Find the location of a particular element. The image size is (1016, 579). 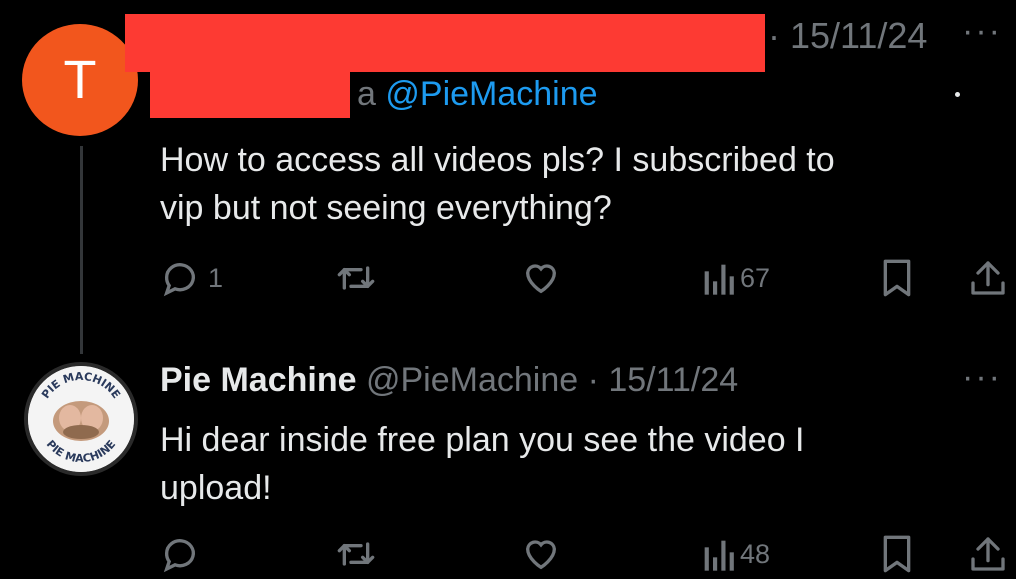

redacted-reply-context is located at coordinates (250, 95).